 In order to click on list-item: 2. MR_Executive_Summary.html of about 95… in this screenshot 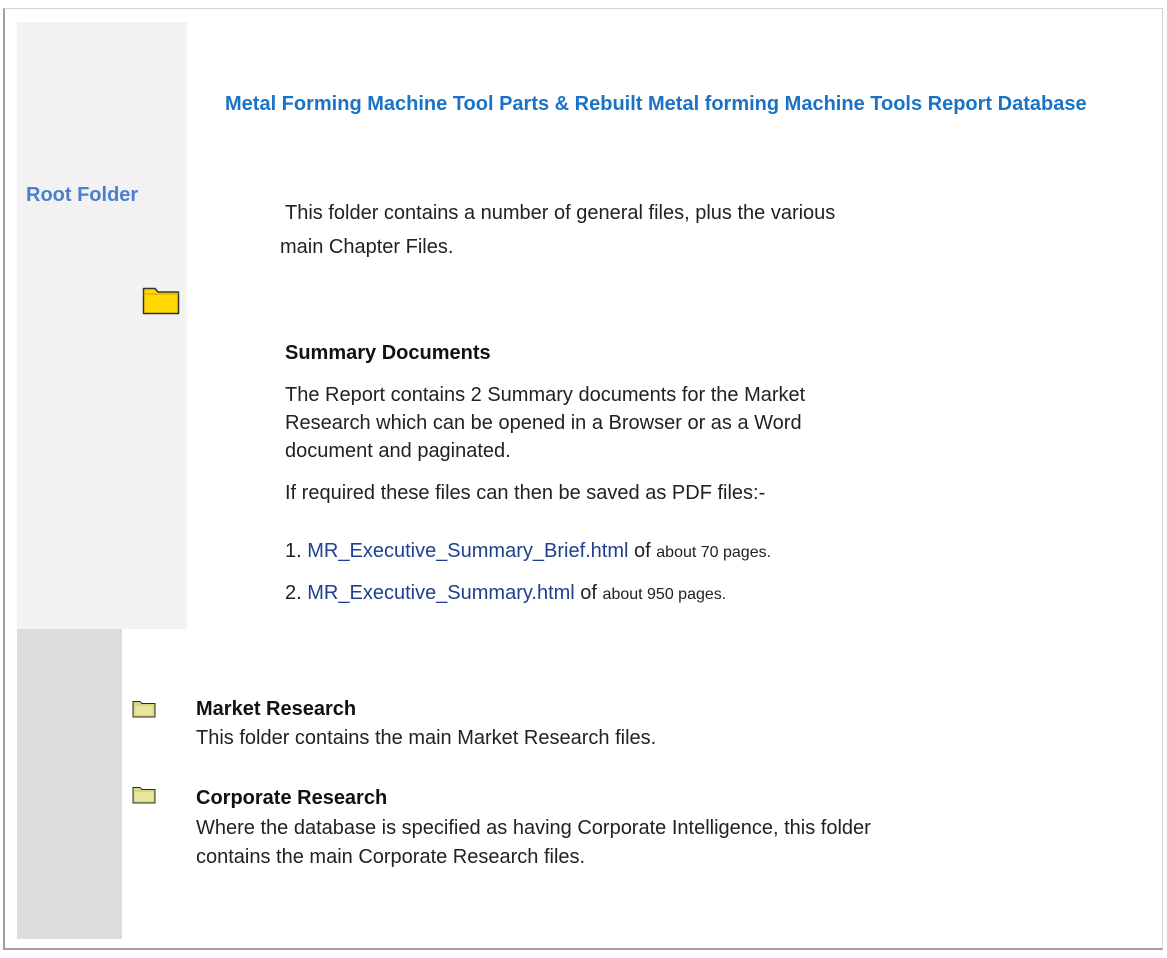, I will do `click(505, 593)`.